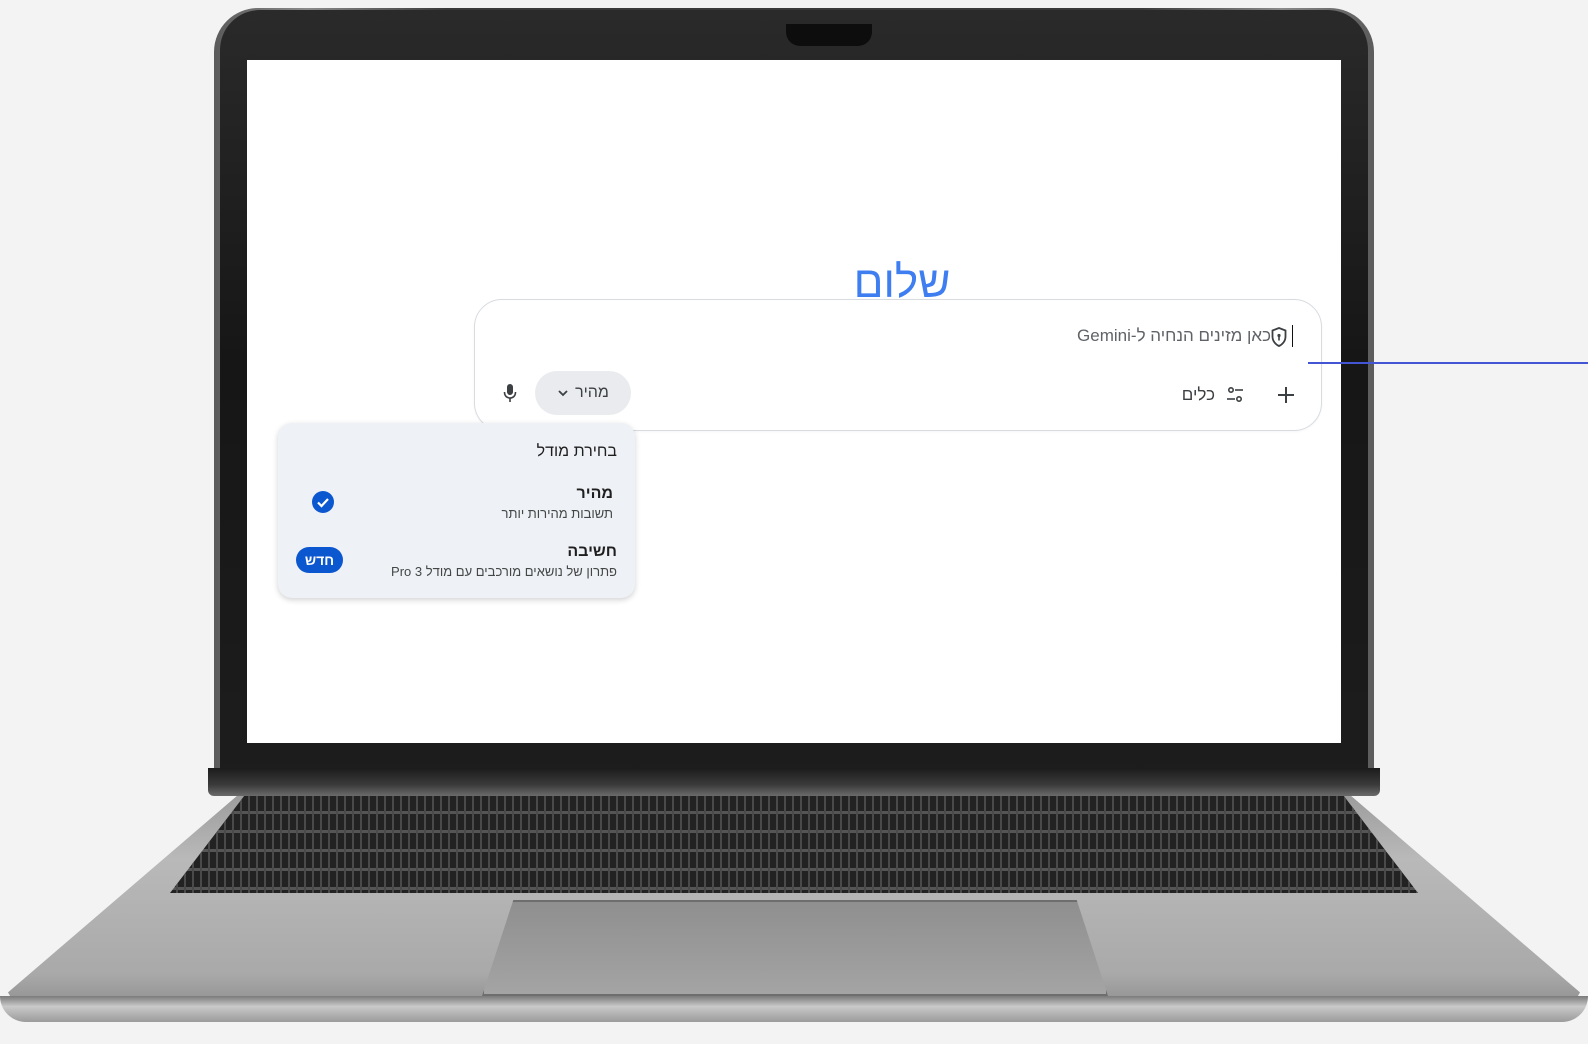  I want to click on chevron-down-icon, so click(563, 393).